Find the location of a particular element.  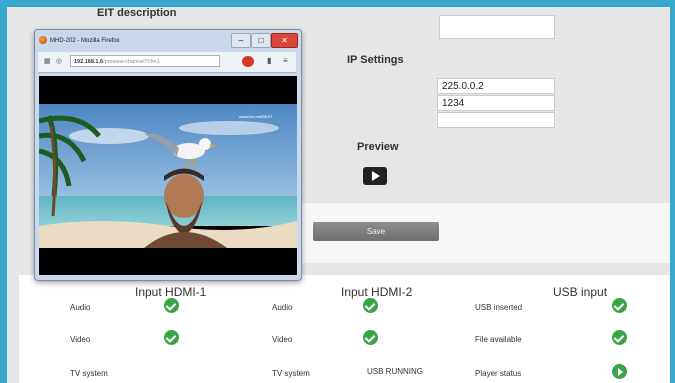

hdmi1-audio-ok-icon is located at coordinates (171, 305).